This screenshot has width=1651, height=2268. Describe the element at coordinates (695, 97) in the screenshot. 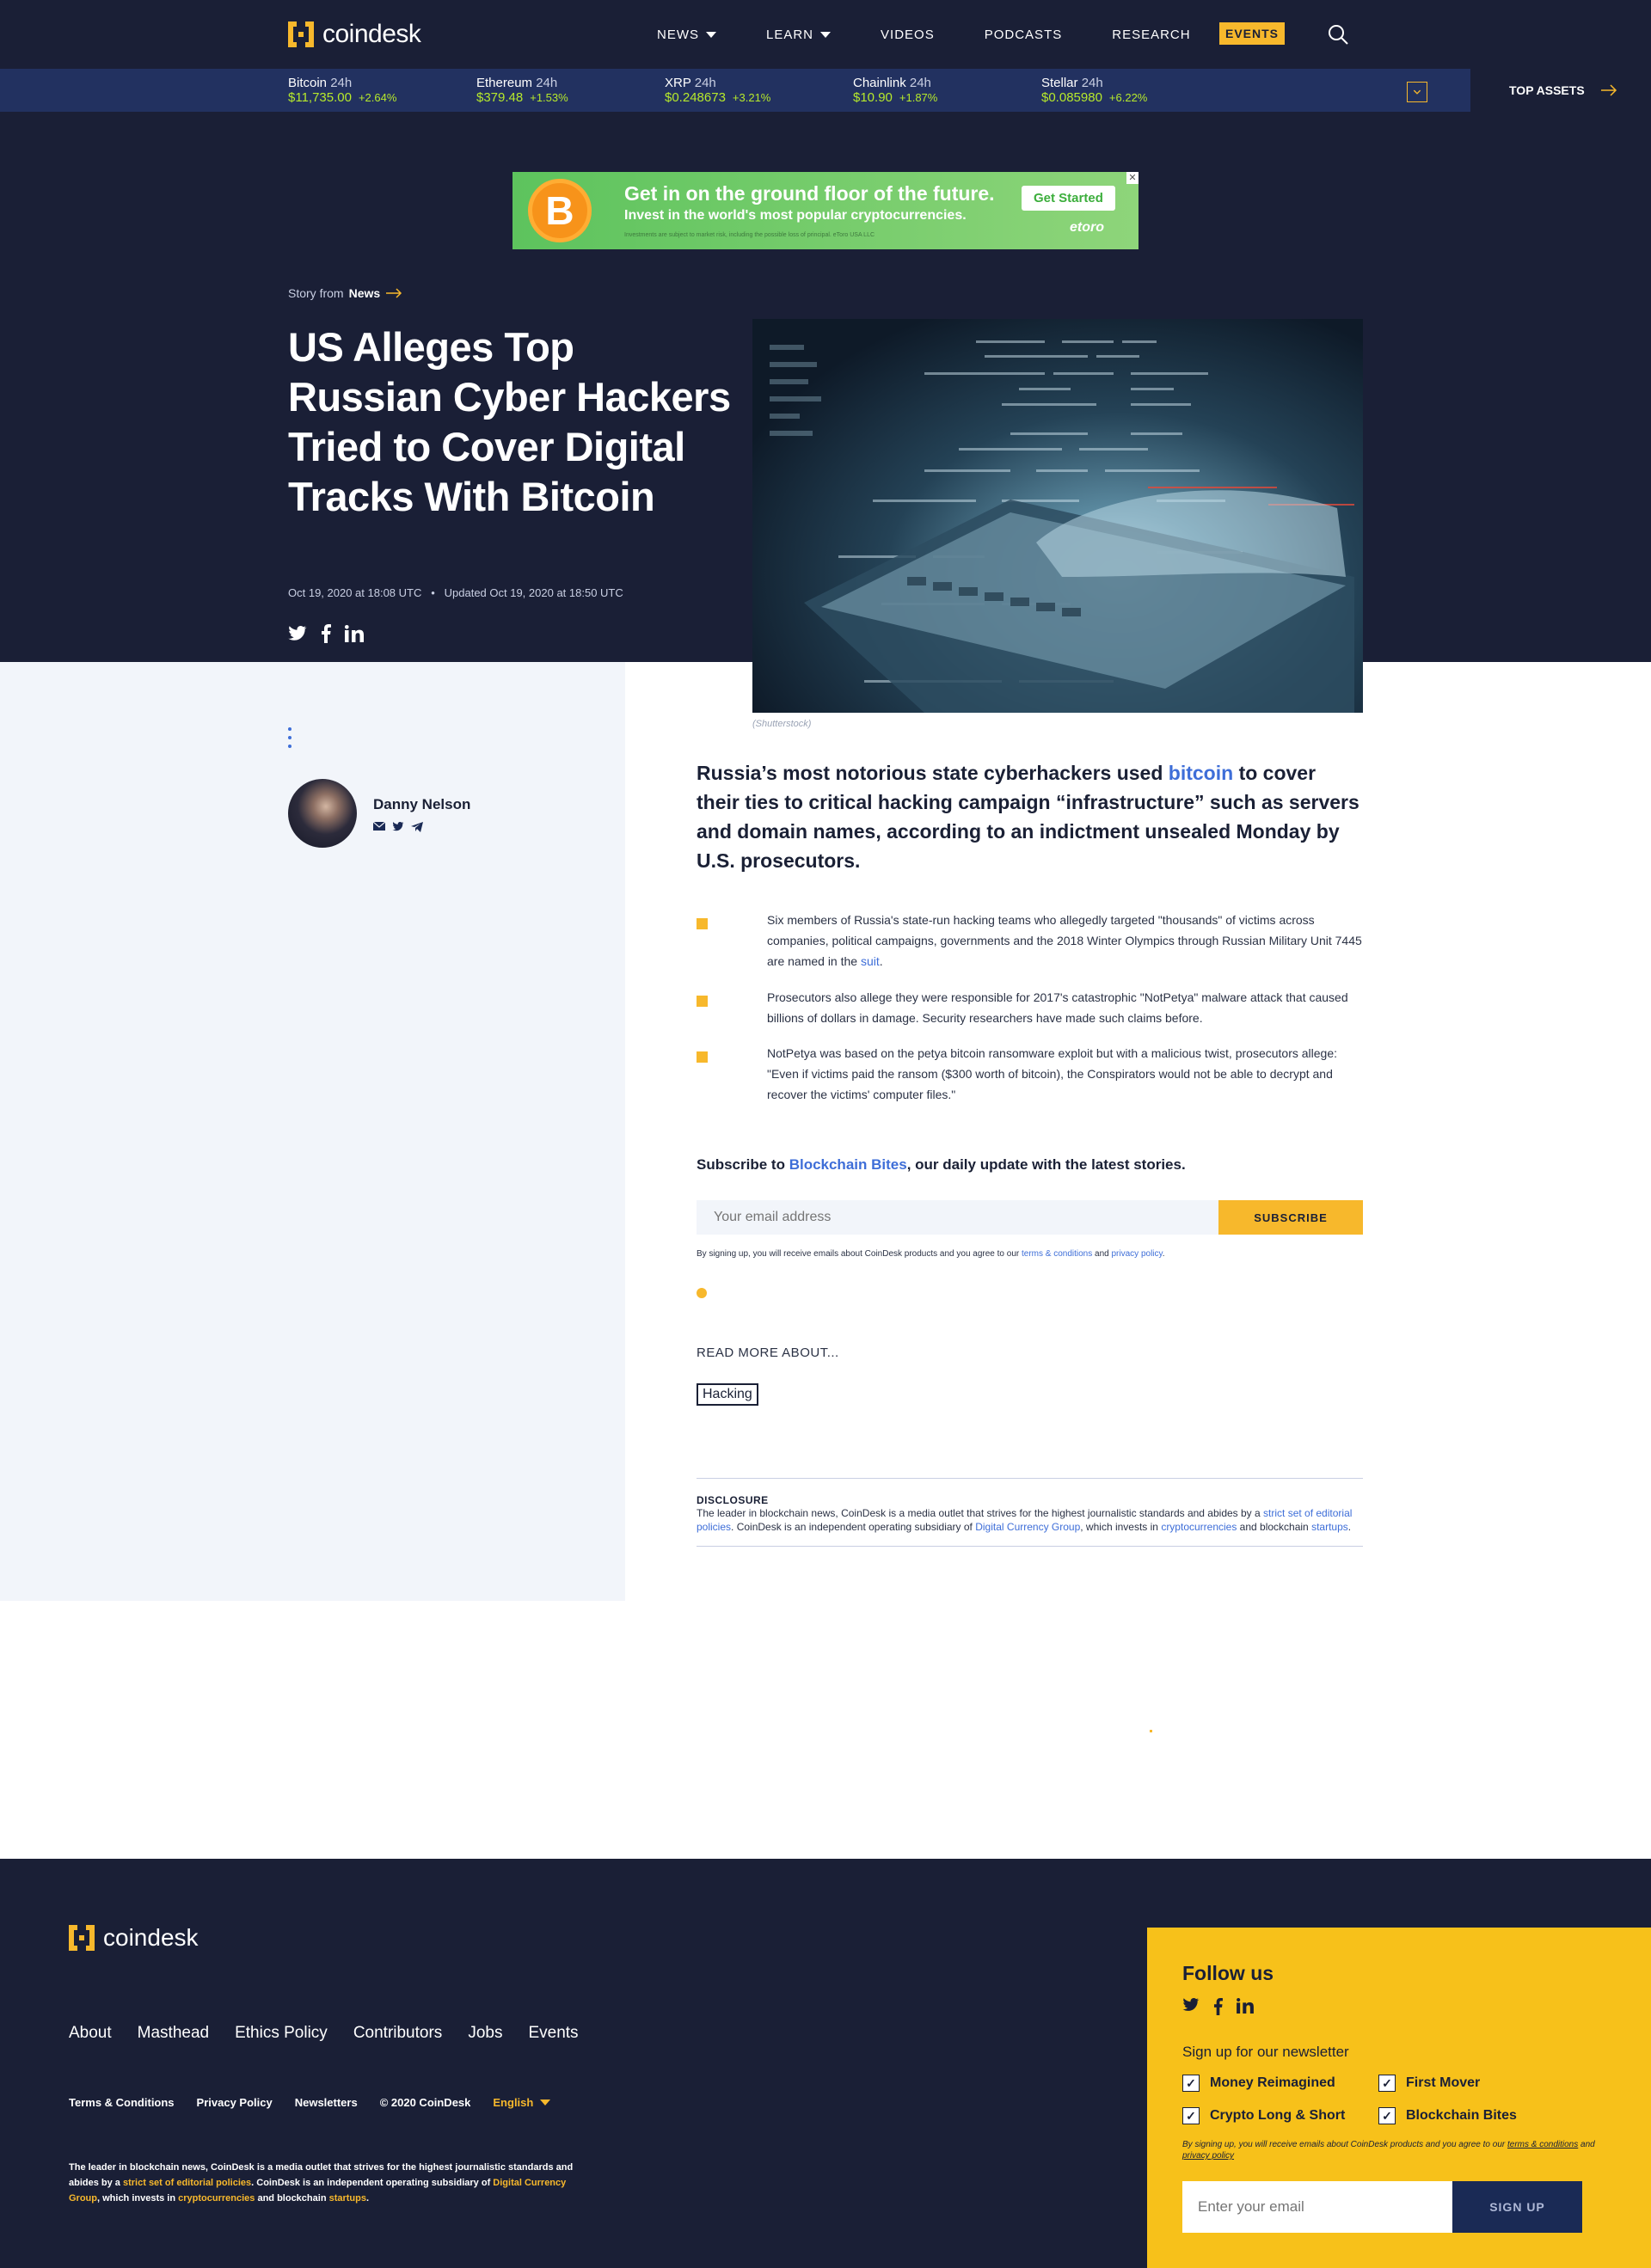

I see `ticker-asset-price: $0.248673` at that location.